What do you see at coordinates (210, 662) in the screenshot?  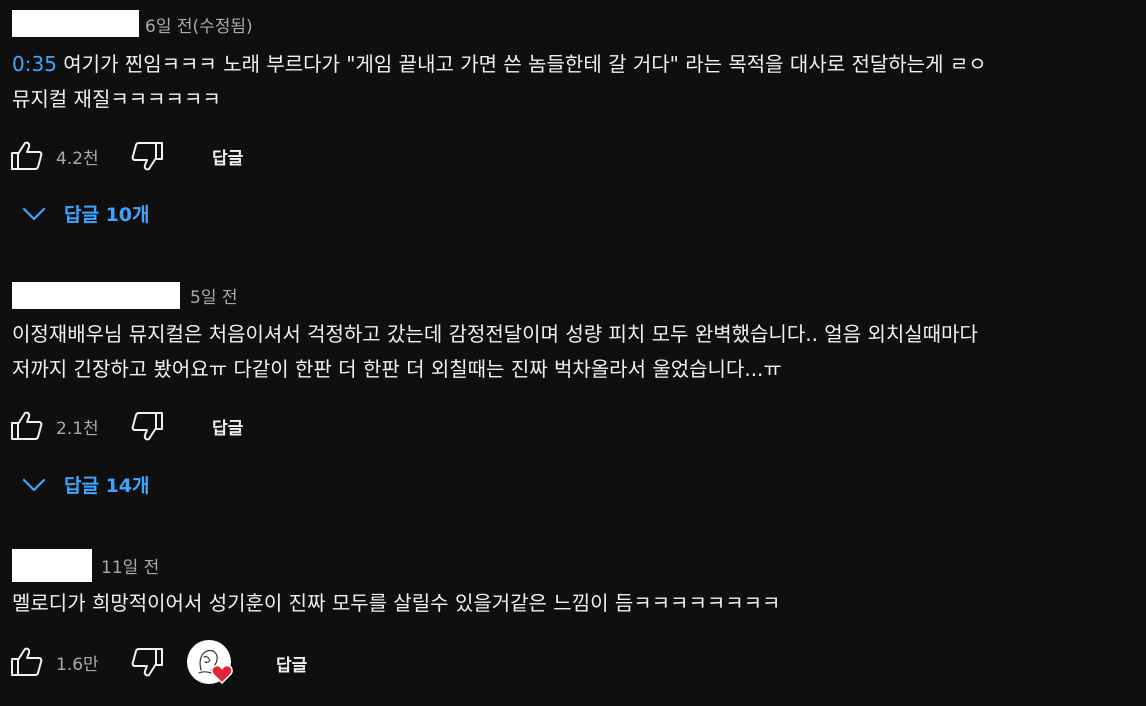 I see `creator-heart-badge` at bounding box center [210, 662].